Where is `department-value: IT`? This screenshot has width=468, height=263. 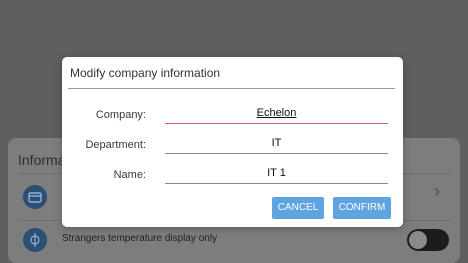 department-value: IT is located at coordinates (276, 143).